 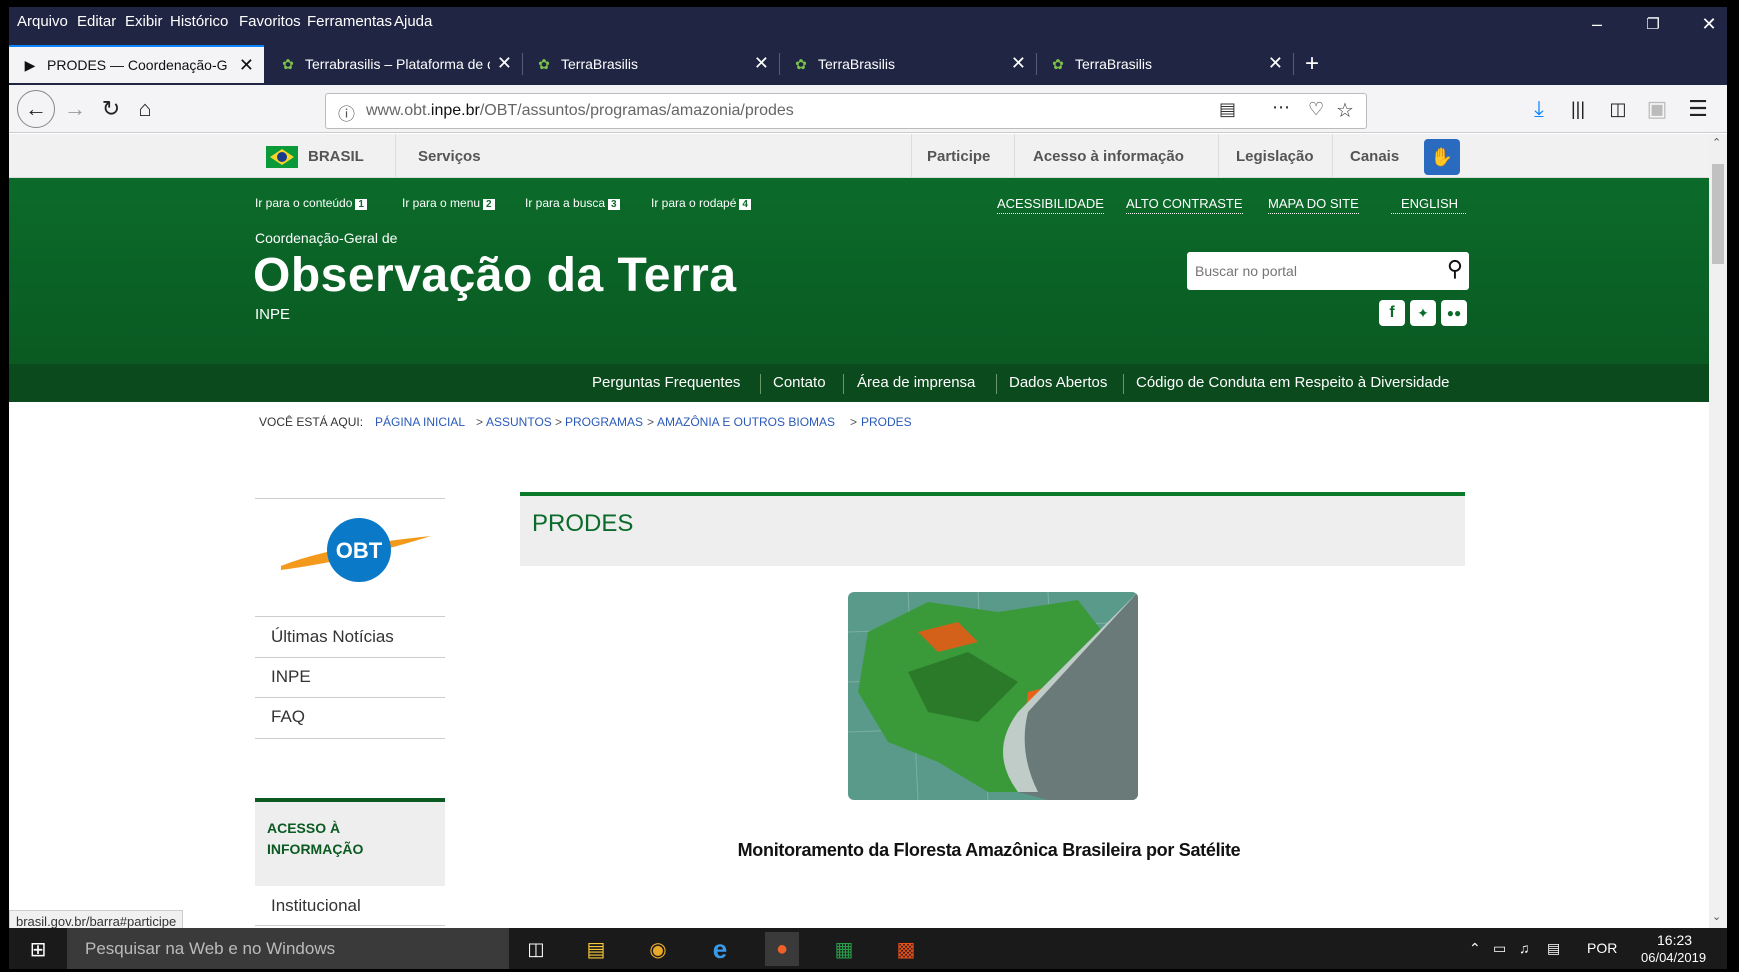 What do you see at coordinates (658, 949) in the screenshot?
I see `chrome-icon: ◉` at bounding box center [658, 949].